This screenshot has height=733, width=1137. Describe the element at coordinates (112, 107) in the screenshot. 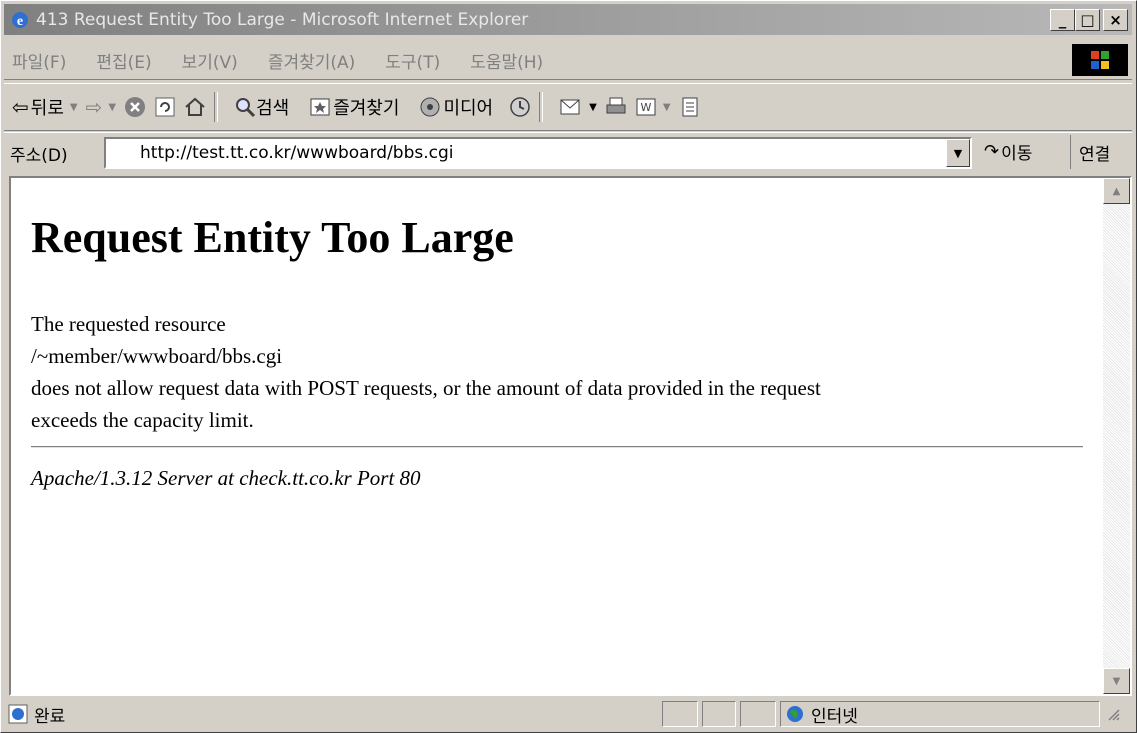

I see `forward-dropdown-icon: ▼` at that location.